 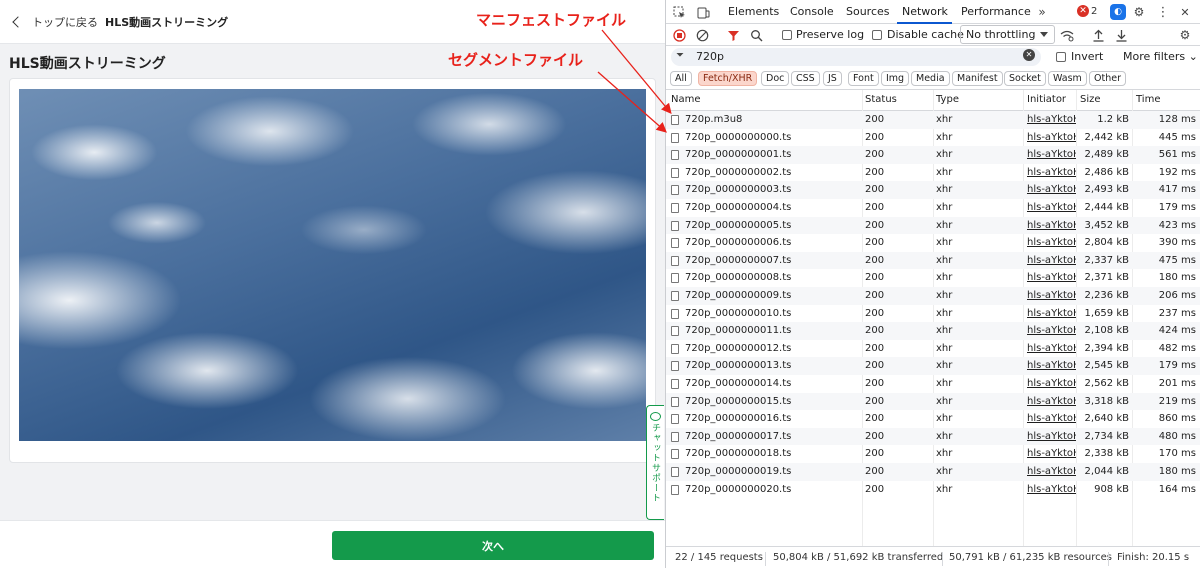 What do you see at coordinates (1160, 56) in the screenshot?
I see `more-filters-dropdown: More filters ⌄` at bounding box center [1160, 56].